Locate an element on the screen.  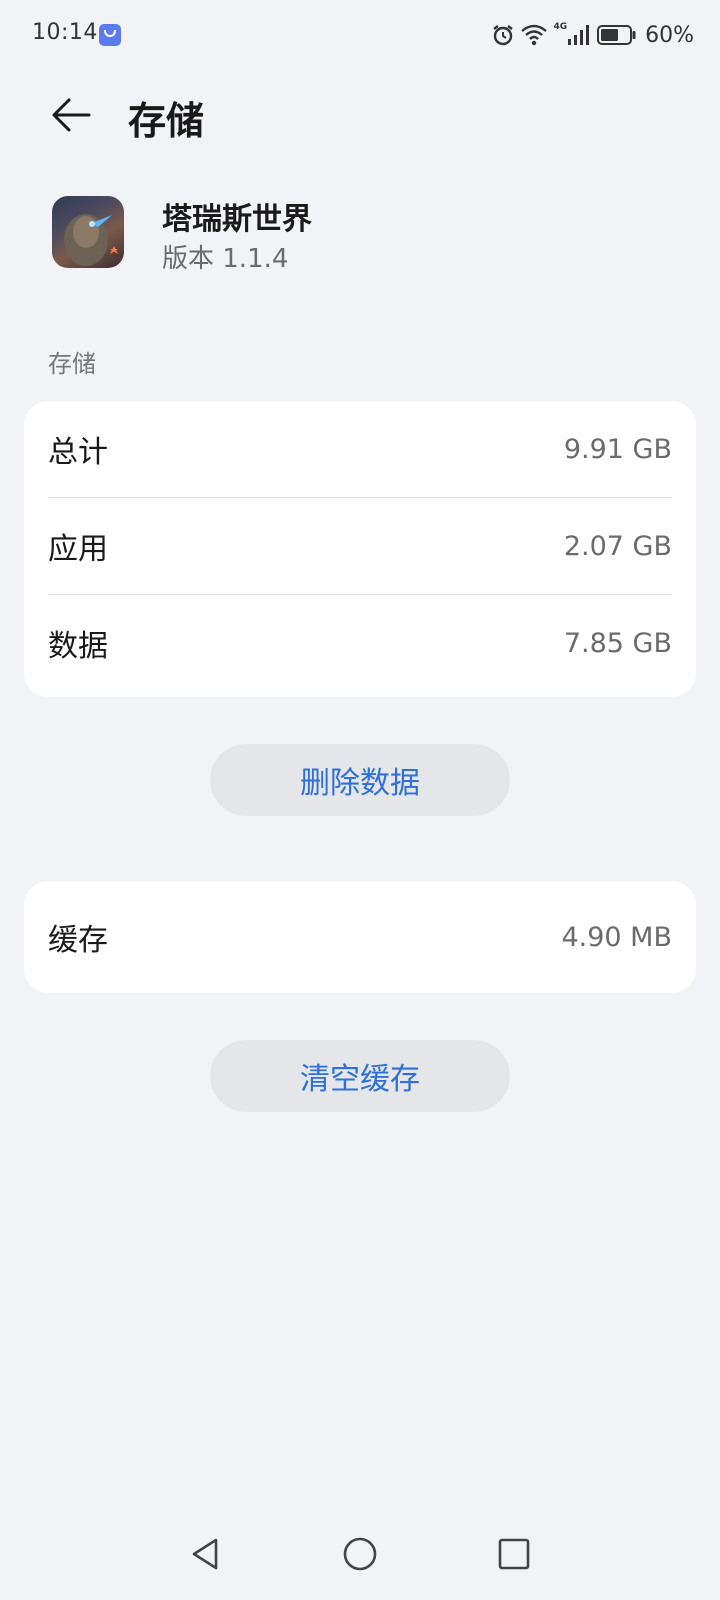
app-icon is located at coordinates (88, 232).